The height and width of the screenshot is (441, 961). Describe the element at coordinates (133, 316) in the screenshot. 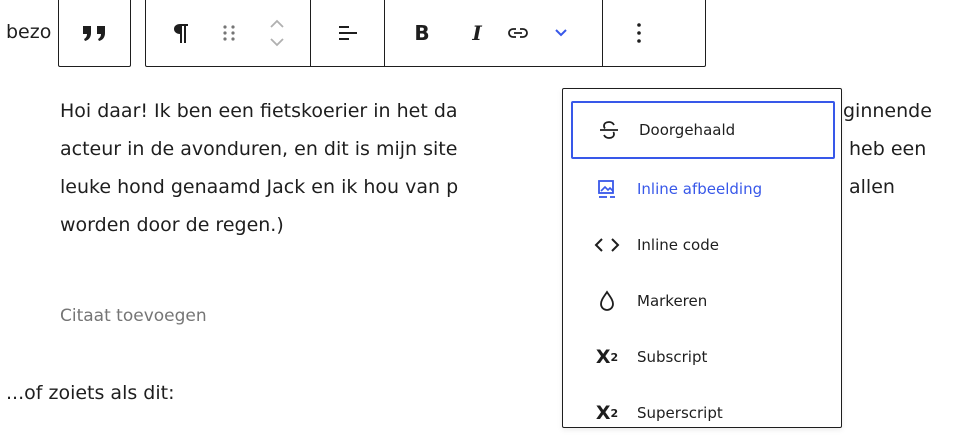

I see `citation-placeholder: Citaat toevoegen` at that location.